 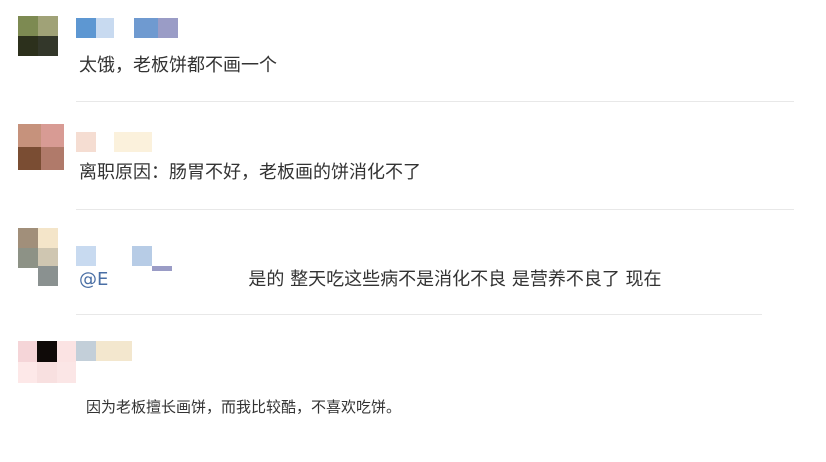 I want to click on comment-text: @E 是的 整天吃这些病不是消化不良 是营养不良了 现在, so click(x=370, y=280).